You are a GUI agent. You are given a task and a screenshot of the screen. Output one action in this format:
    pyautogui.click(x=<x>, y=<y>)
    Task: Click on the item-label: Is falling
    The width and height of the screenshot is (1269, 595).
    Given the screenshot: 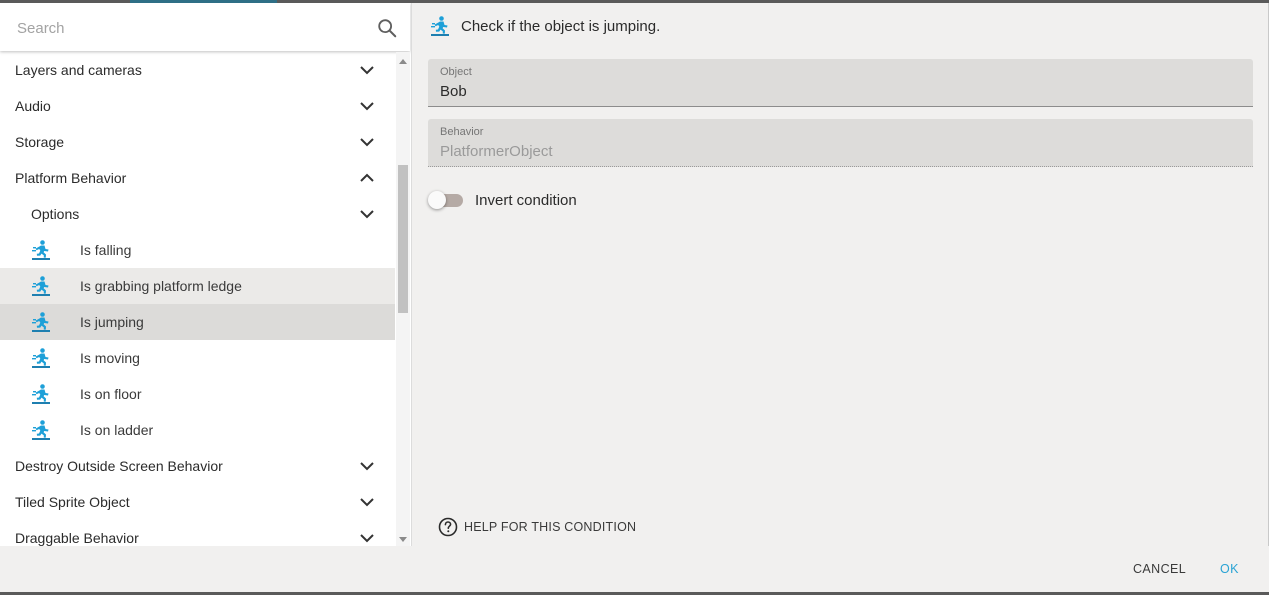 What is the action you would take?
    pyautogui.click(x=106, y=250)
    